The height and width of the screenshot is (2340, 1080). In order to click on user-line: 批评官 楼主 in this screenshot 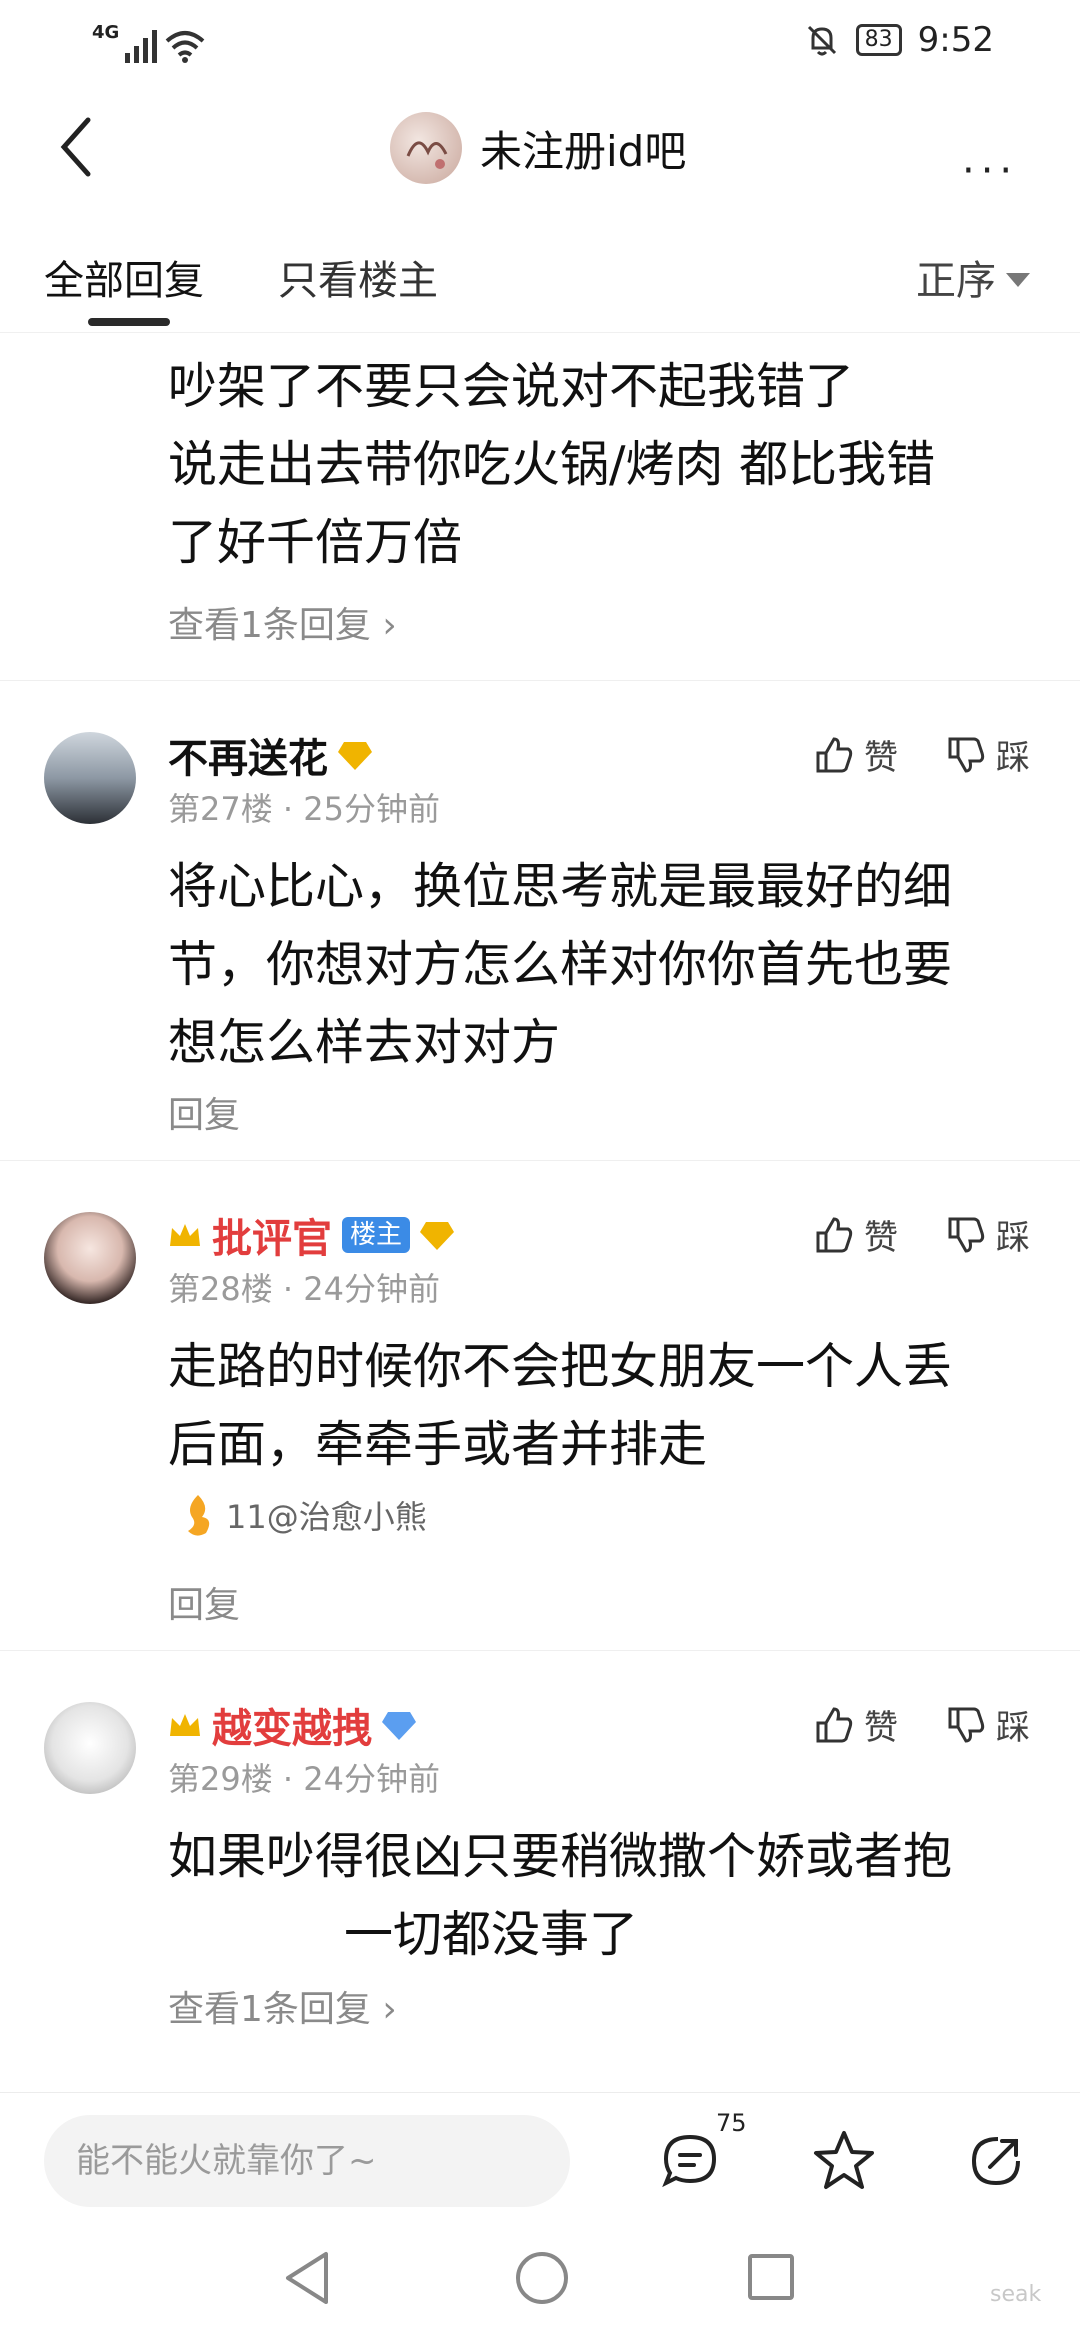, I will do `click(311, 1235)`.